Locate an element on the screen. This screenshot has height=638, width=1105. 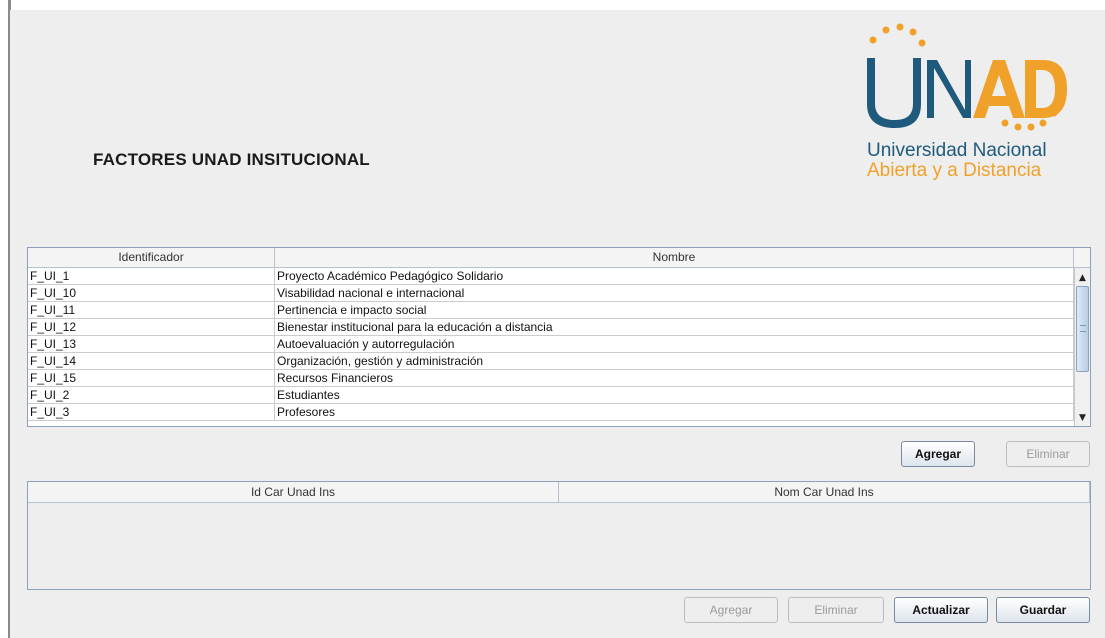
cell-nombre: Recursos Financieros is located at coordinates (674, 378).